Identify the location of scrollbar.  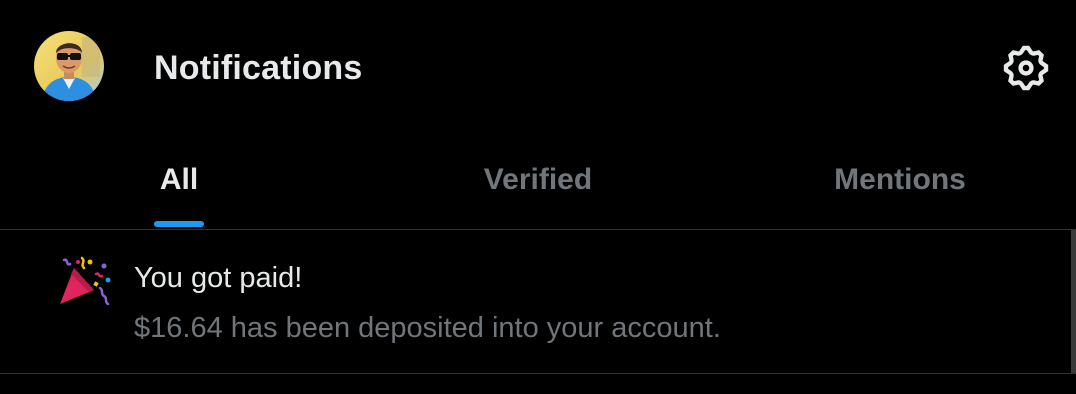
(1073, 301).